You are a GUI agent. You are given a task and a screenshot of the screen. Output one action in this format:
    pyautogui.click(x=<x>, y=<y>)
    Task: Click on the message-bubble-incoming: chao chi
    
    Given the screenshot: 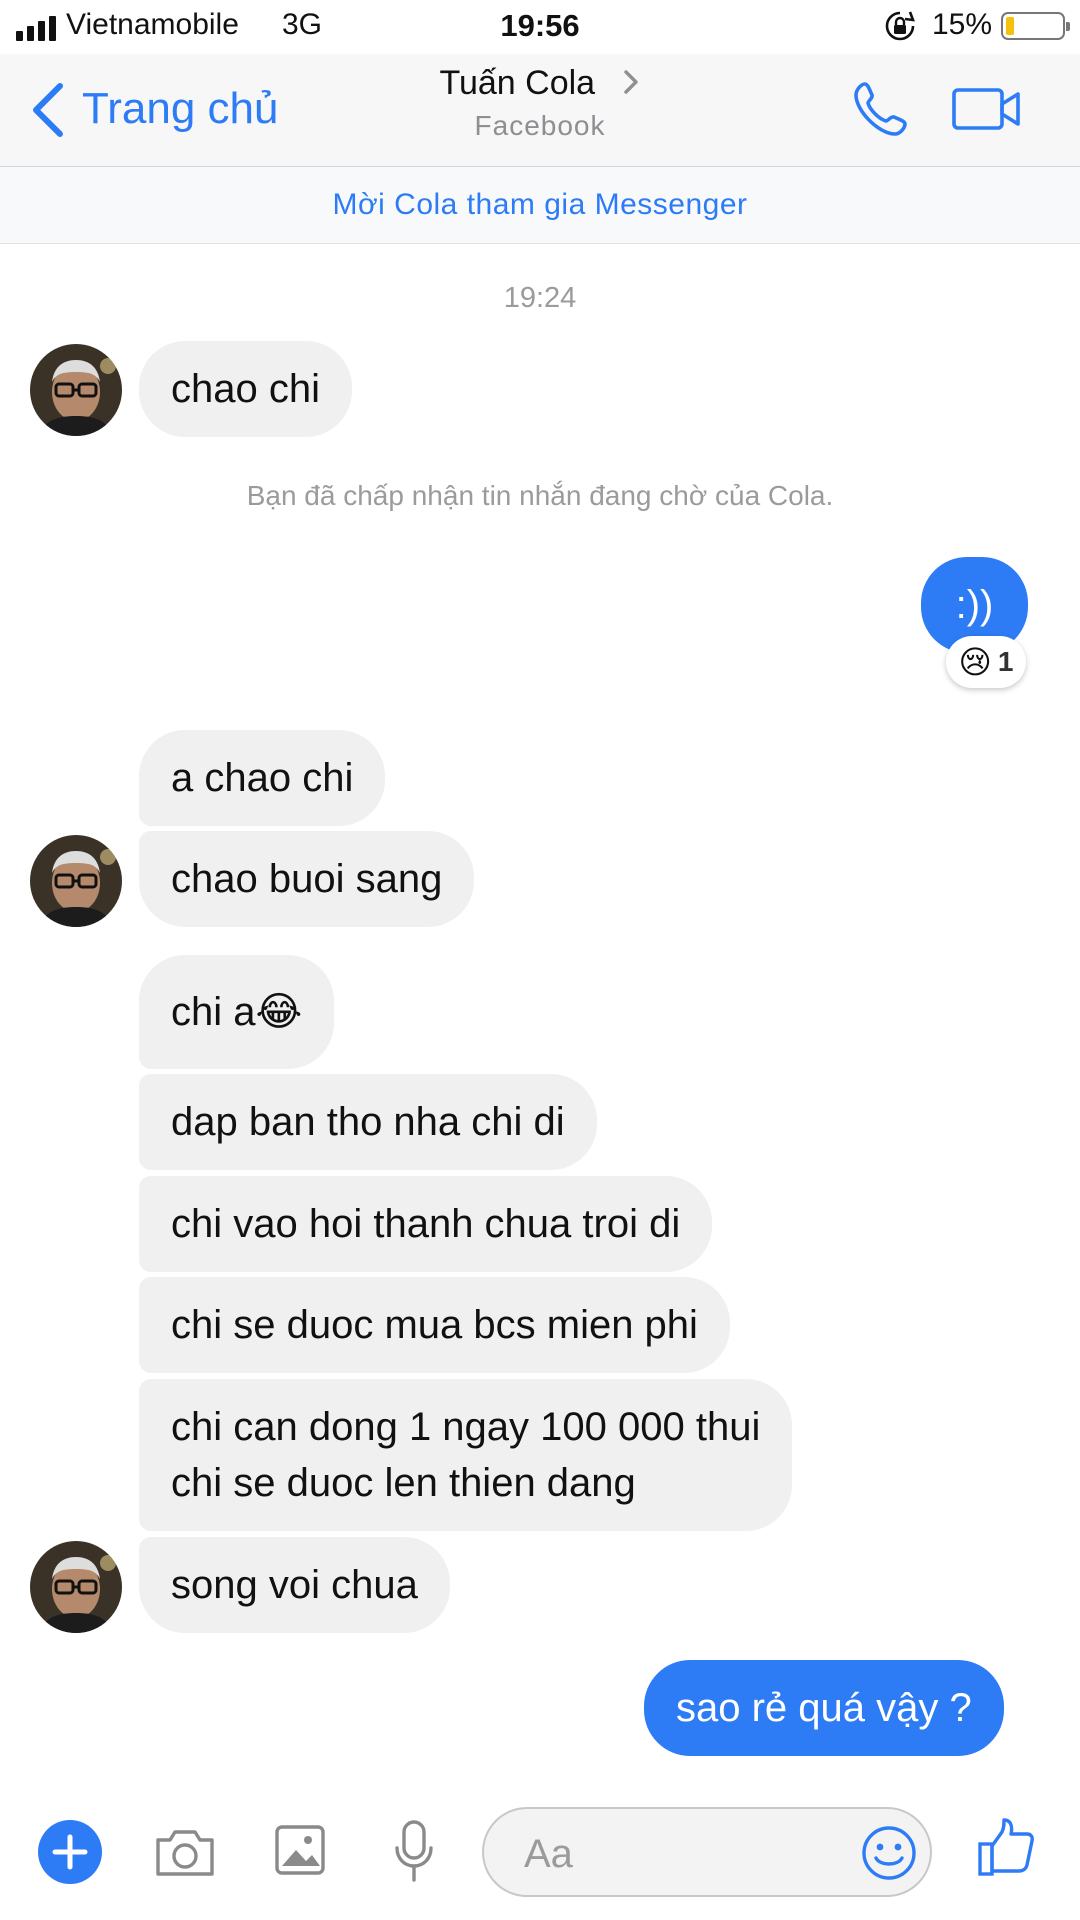 What is the action you would take?
    pyautogui.click(x=245, y=389)
    